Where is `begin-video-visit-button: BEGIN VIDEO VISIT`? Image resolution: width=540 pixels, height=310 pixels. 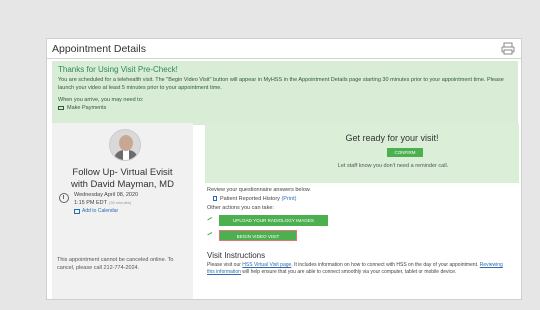 begin-video-visit-button: BEGIN VIDEO VISIT is located at coordinates (258, 235).